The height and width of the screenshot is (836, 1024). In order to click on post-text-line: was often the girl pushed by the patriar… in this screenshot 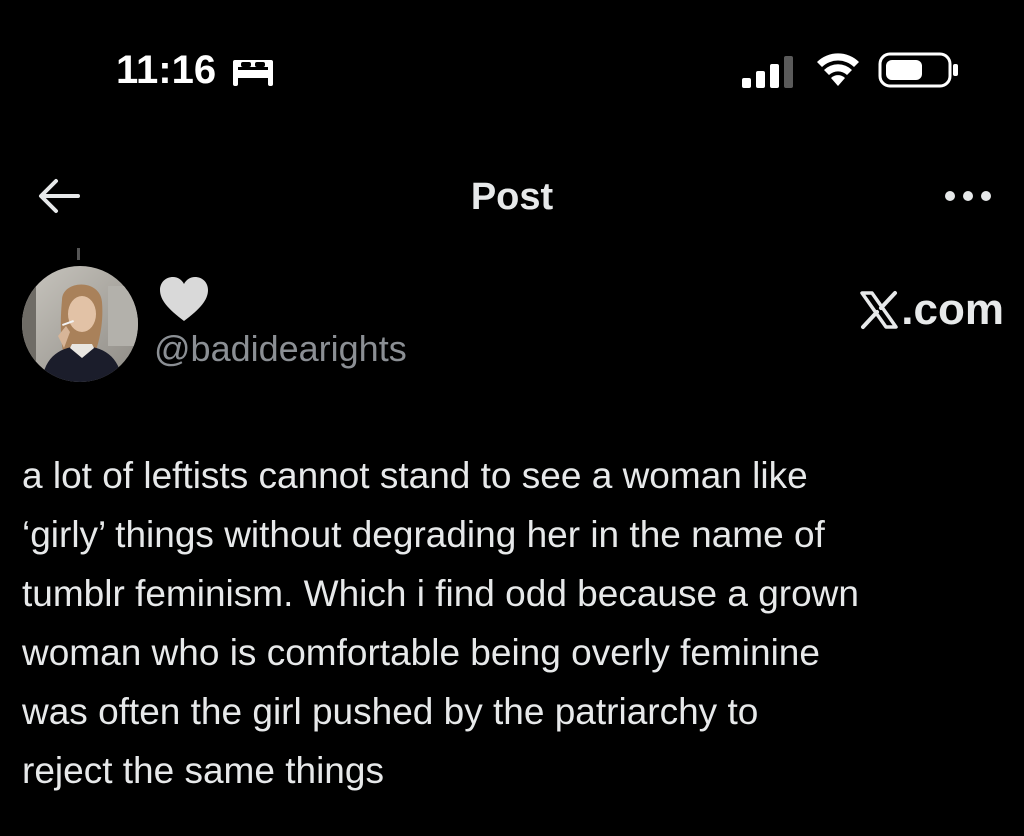, I will do `click(390, 711)`.